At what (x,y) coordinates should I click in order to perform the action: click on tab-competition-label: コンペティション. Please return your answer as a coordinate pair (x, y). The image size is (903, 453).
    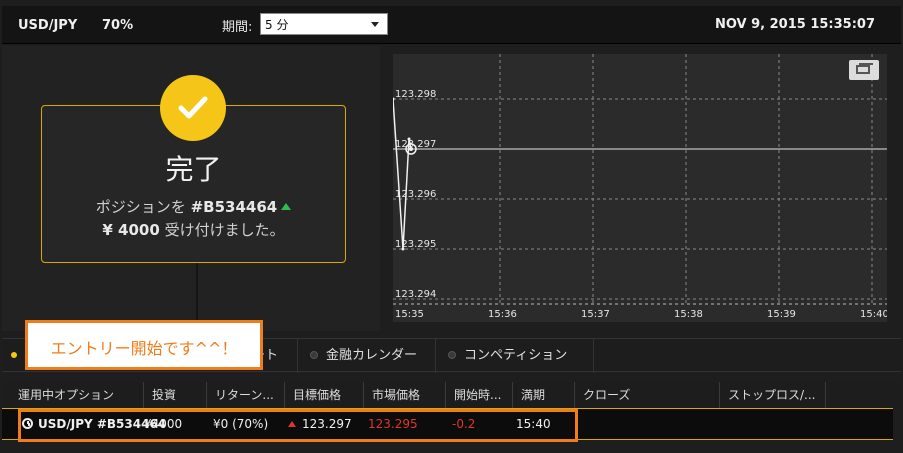
    Looking at the image, I should click on (516, 355).